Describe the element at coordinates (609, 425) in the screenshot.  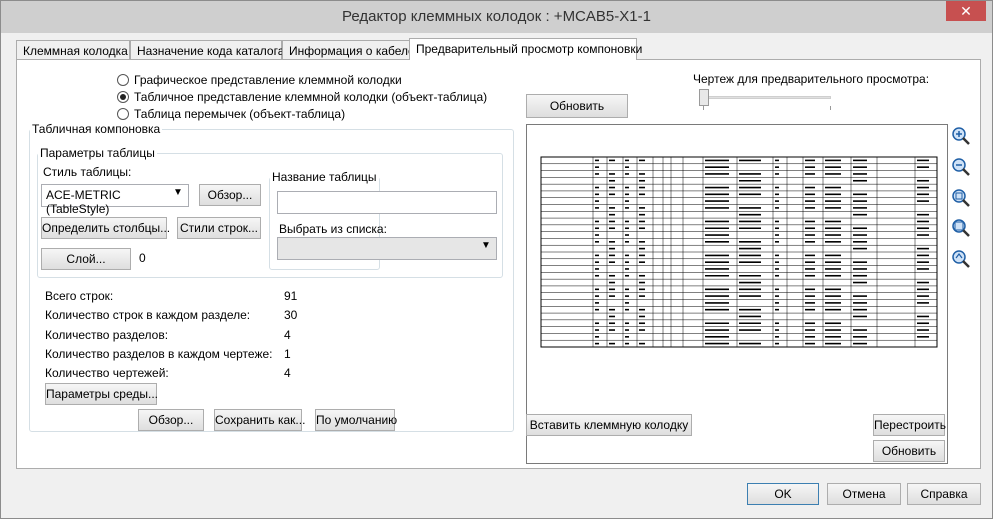
I see `insert-terminal-strip-button: Вставить клеммную колодку` at that location.